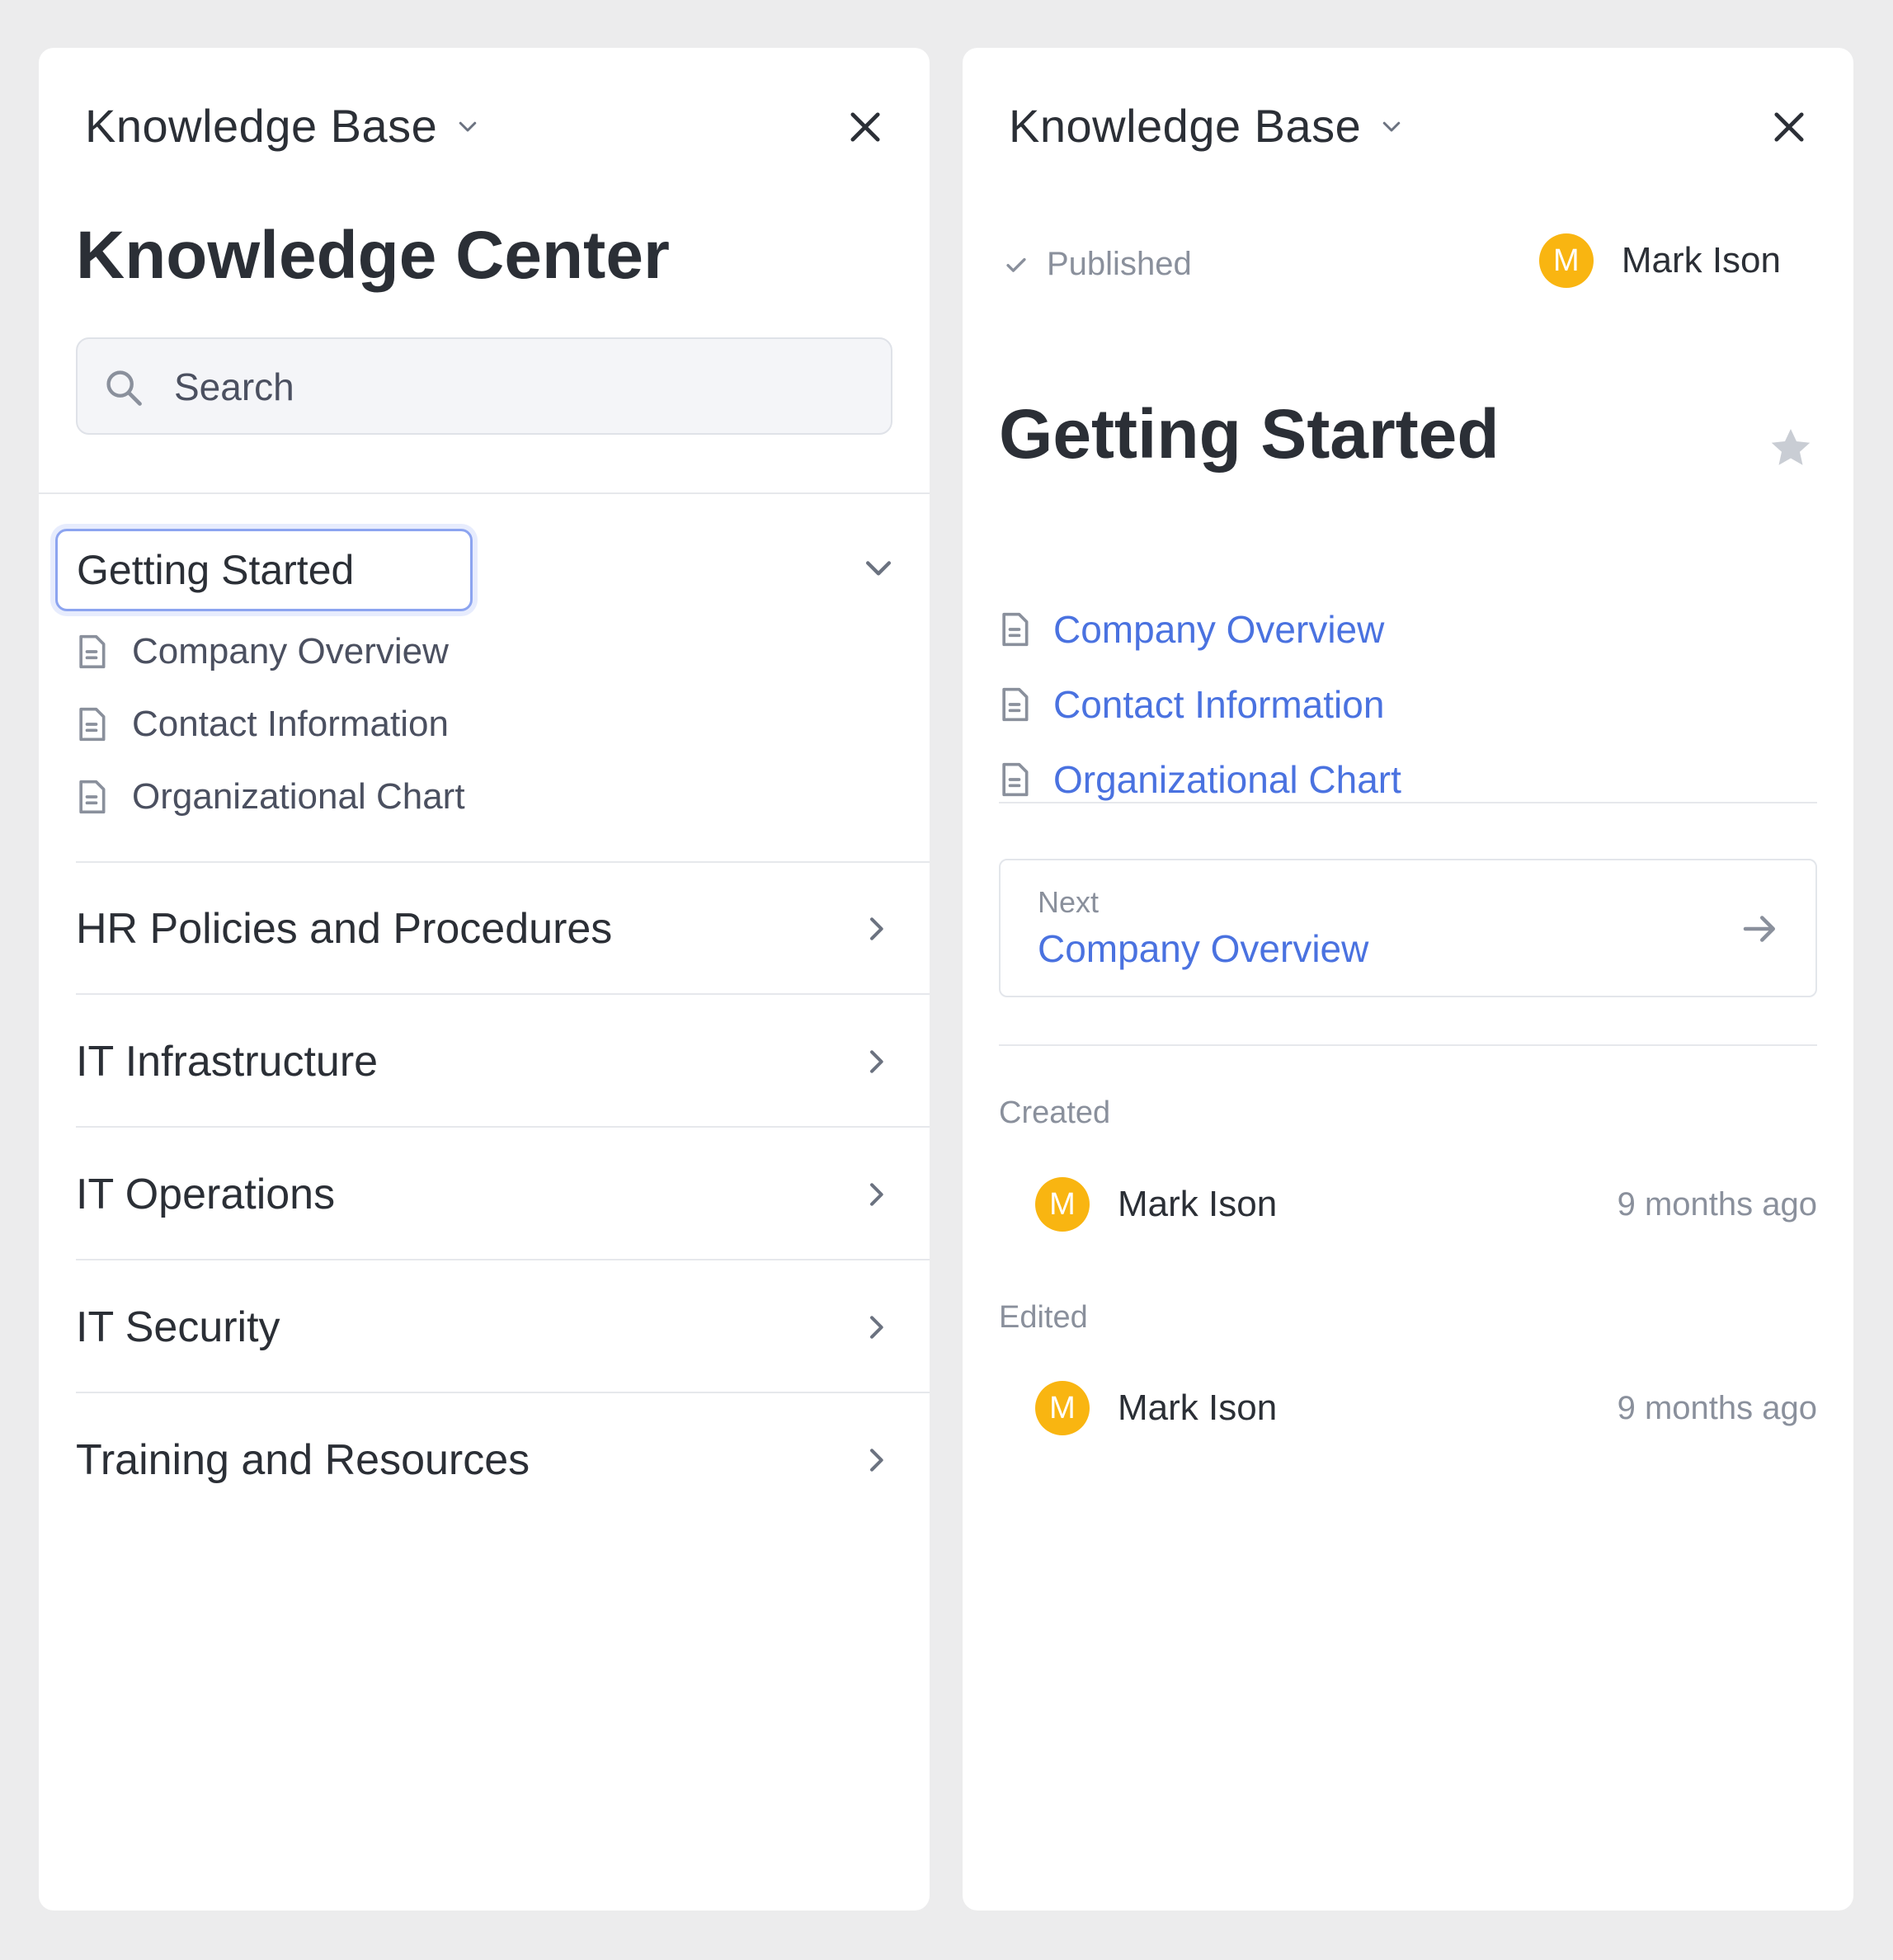  I want to click on section-it-infrastructure: IT Infrastructure, so click(503, 1062).